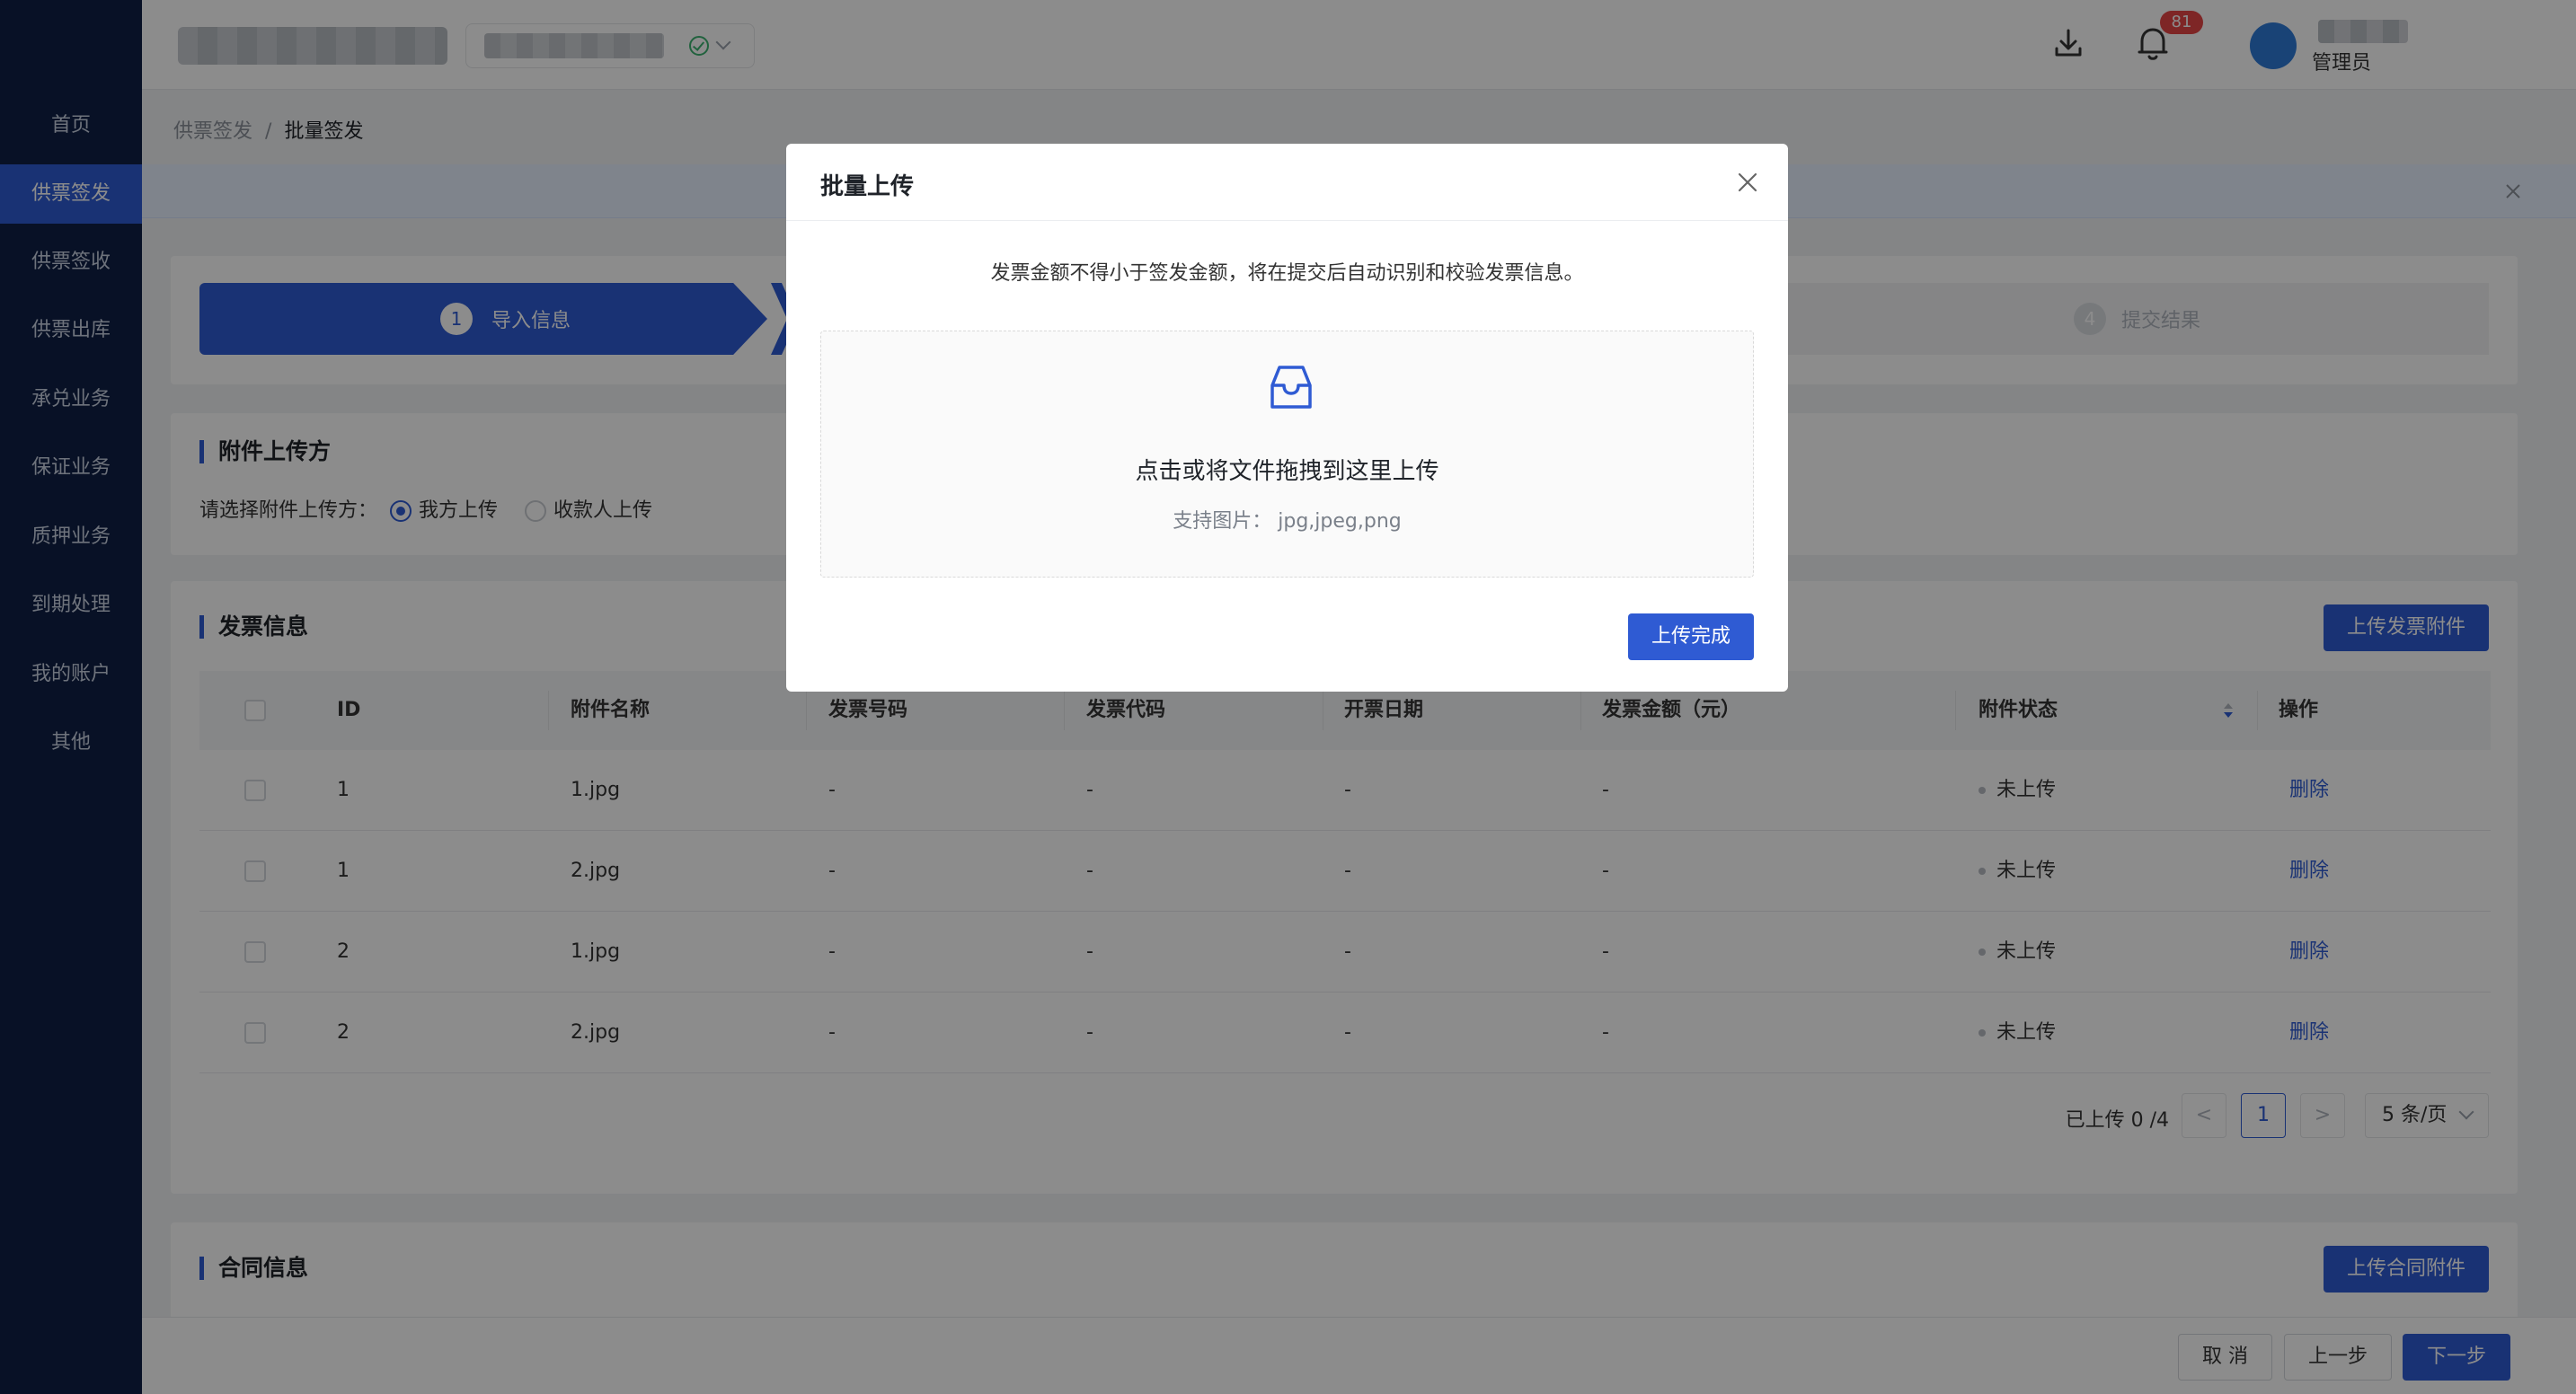  Describe the element at coordinates (1691, 636) in the screenshot. I see `upload-complete-button: 上传完成` at that location.